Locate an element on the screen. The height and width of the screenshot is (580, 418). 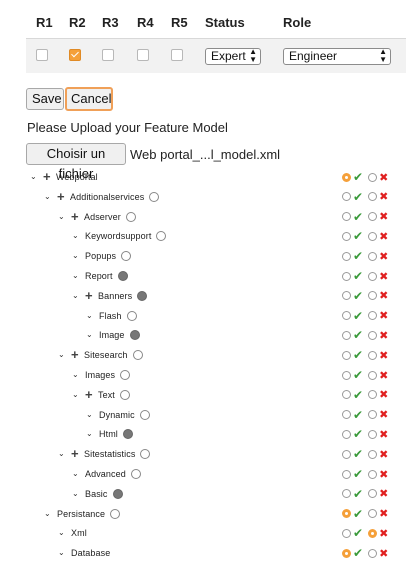
empty-circle-icon is located at coordinates (161, 236).